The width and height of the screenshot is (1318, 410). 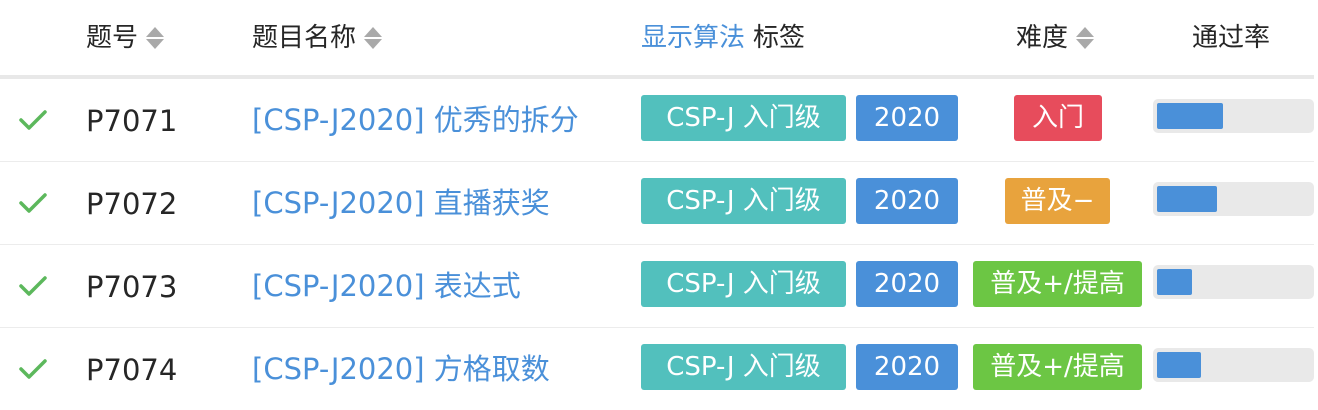 What do you see at coordinates (401, 203) in the screenshot?
I see `problem-title-link: [CSP-J2020] 直播获奖` at bounding box center [401, 203].